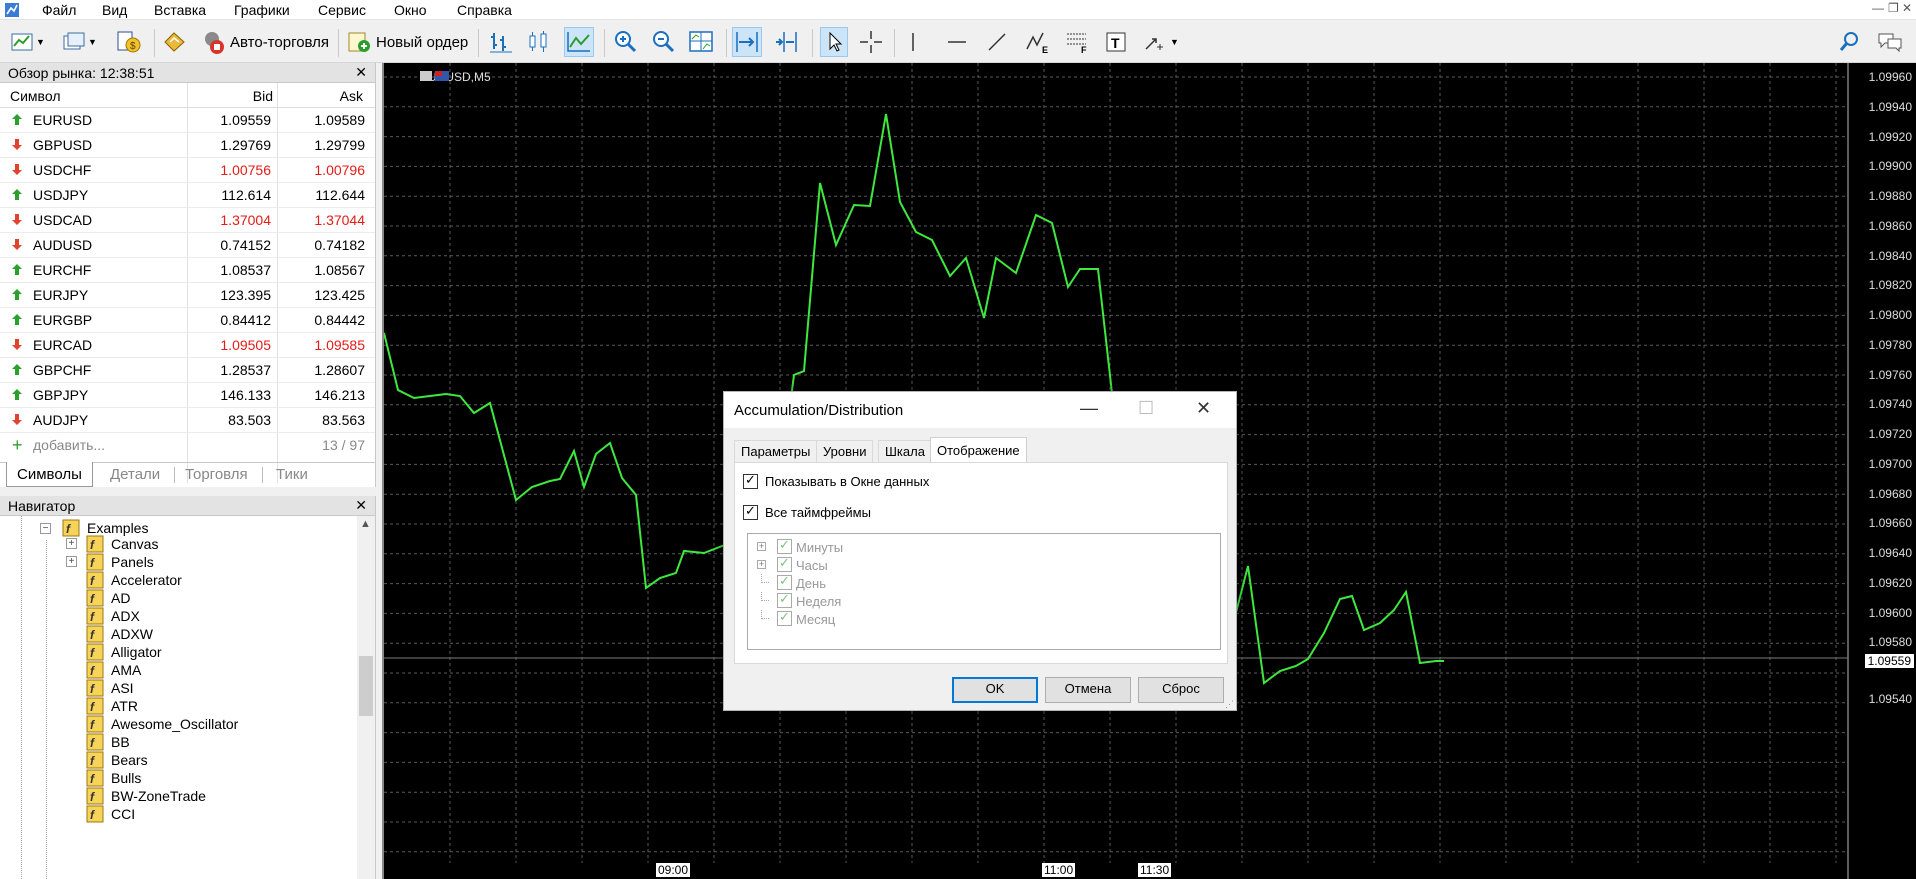 This screenshot has width=1916, height=879. I want to click on candlestick-button, so click(539, 42).